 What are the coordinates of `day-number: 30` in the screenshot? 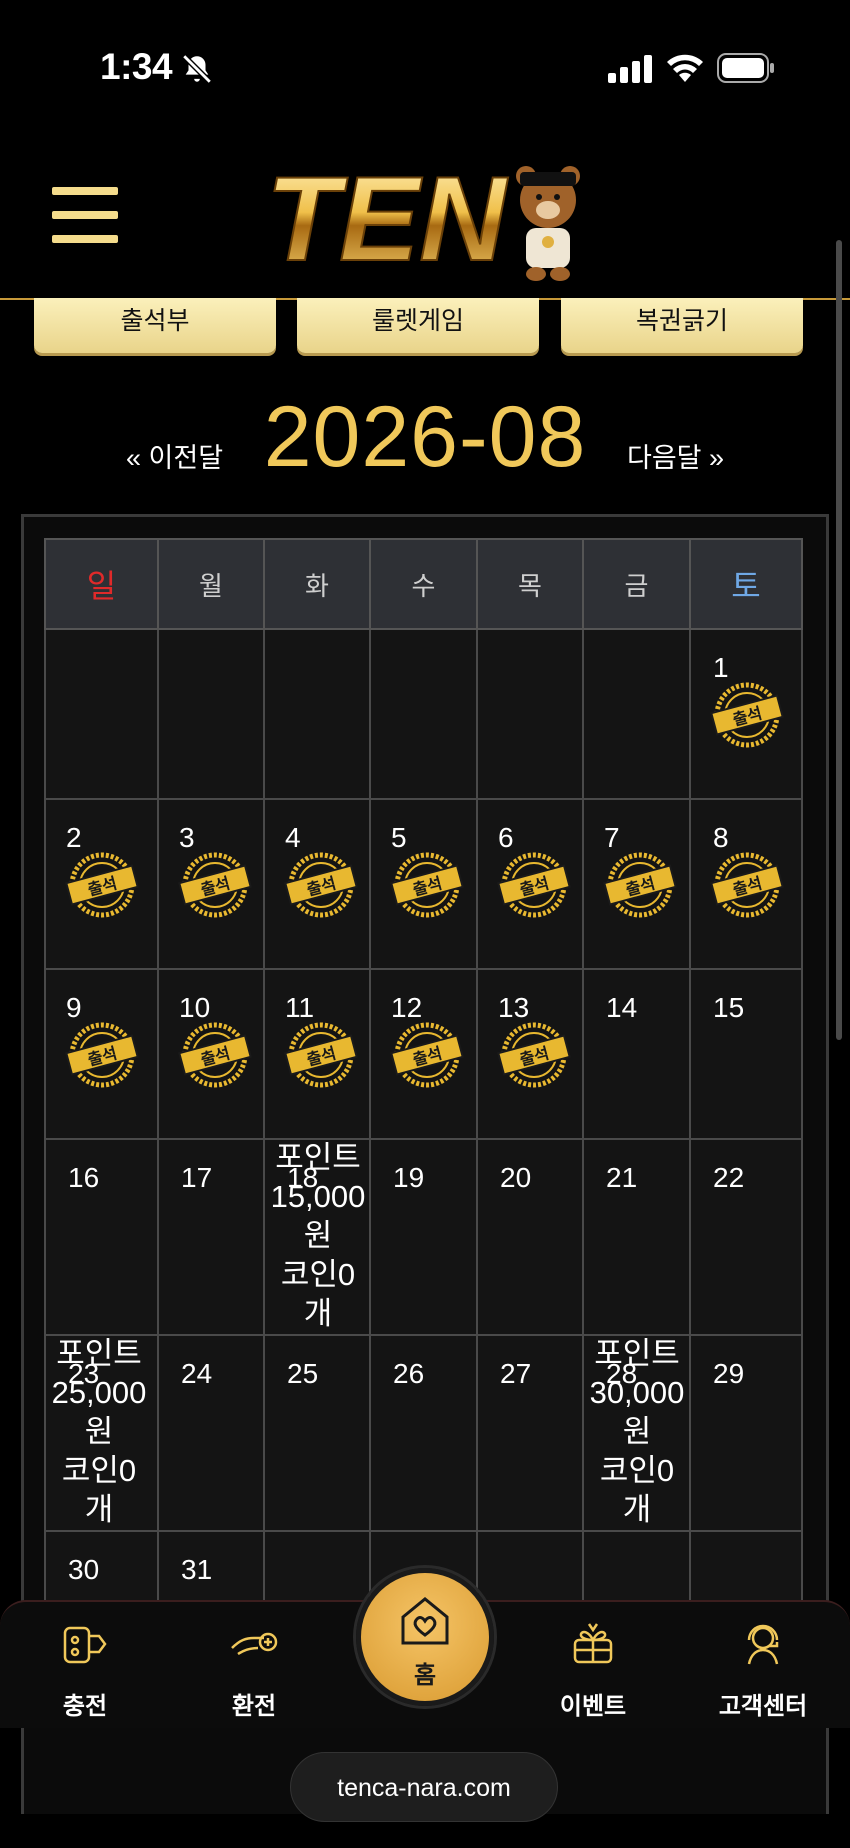 It's located at (84, 1569).